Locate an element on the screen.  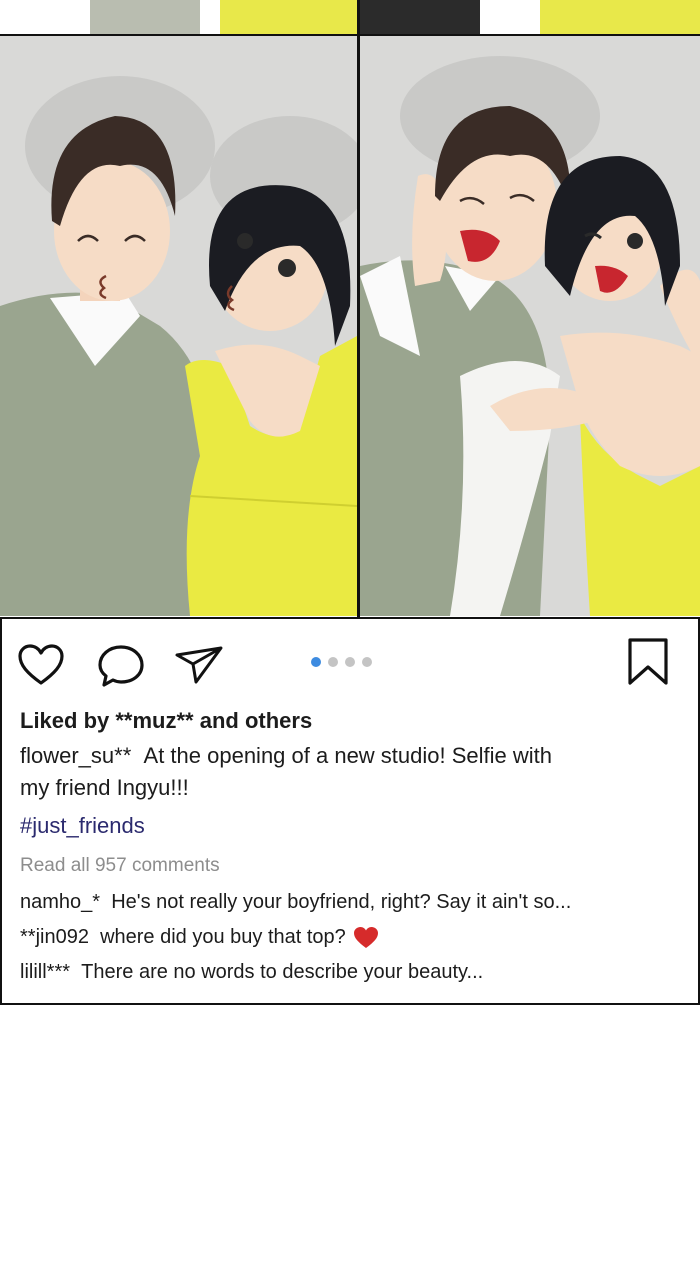
red-heart-emoji is located at coordinates (366, 937).